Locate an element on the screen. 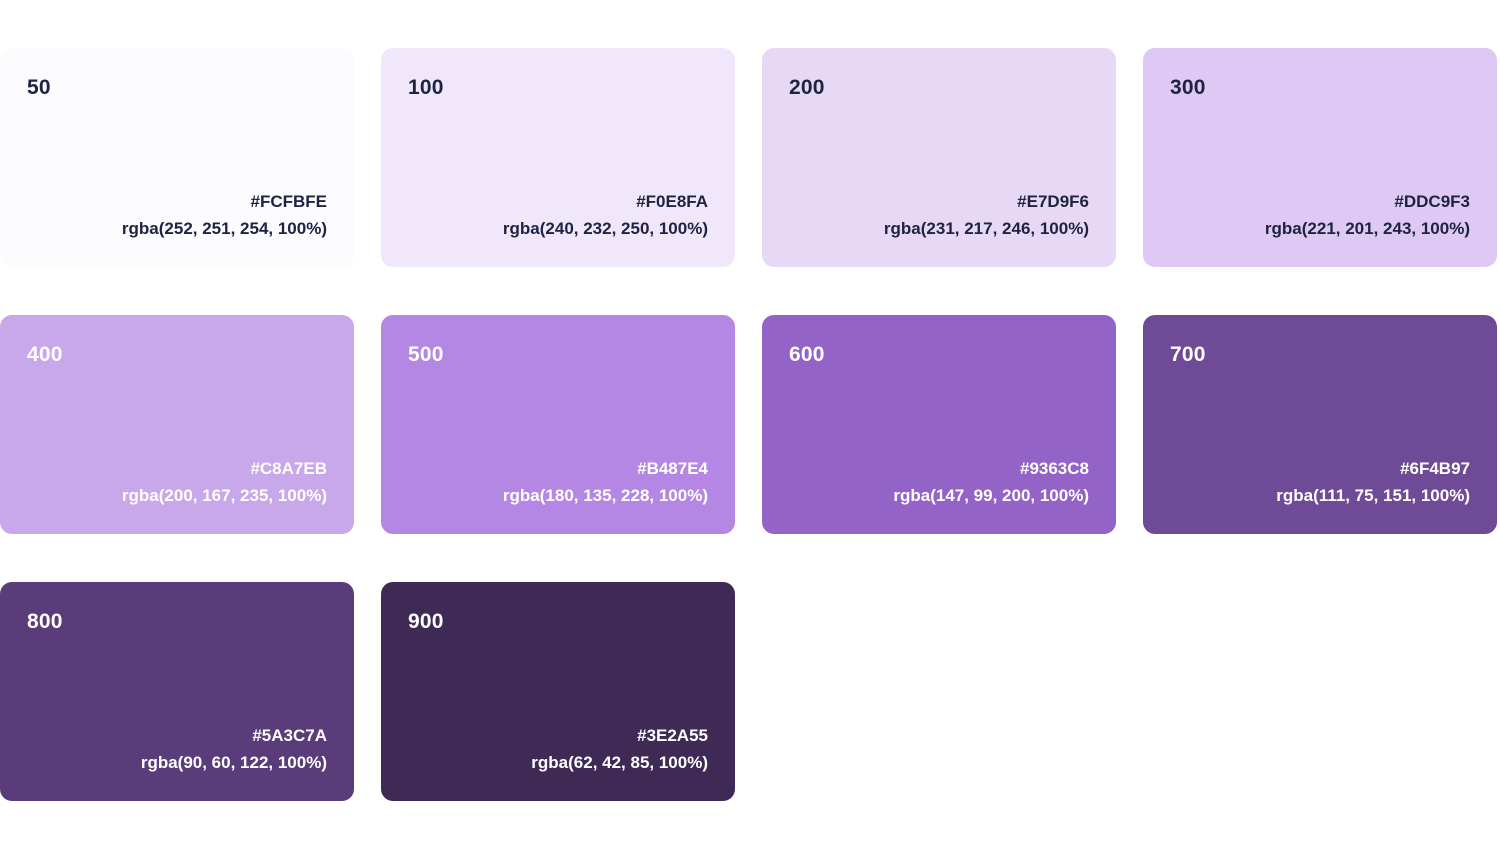 This screenshot has width=1500, height=850. swatch-rgba: rgba(180, 135, 228, 100%) is located at coordinates (605, 495).